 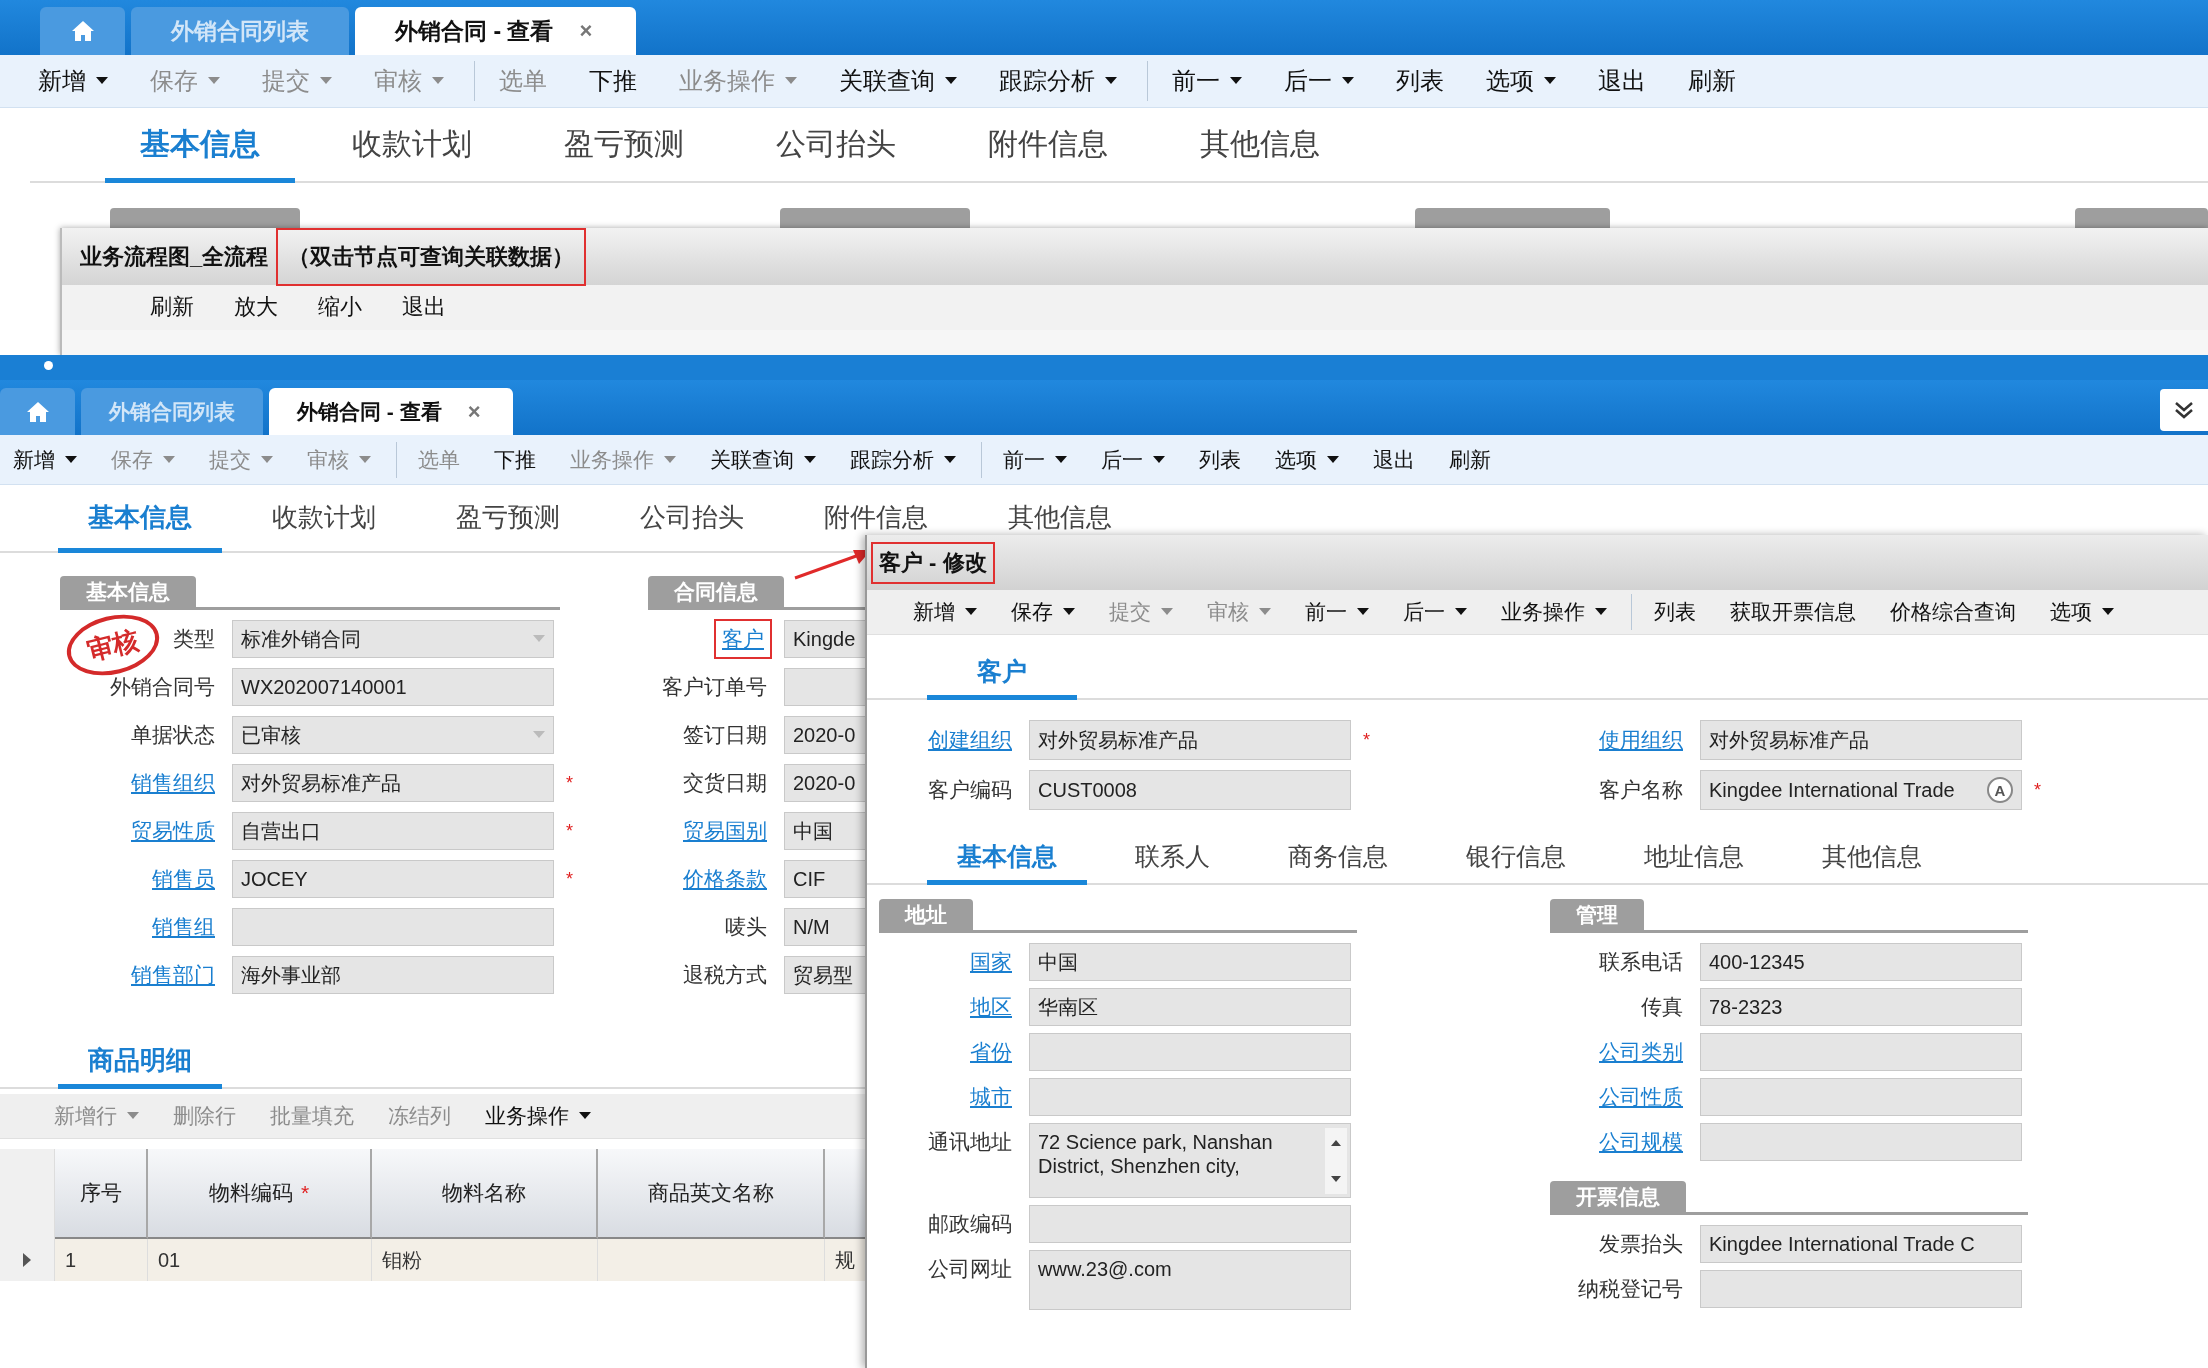 What do you see at coordinates (1516, 858) in the screenshot?
I see `tab: 银行信息` at bounding box center [1516, 858].